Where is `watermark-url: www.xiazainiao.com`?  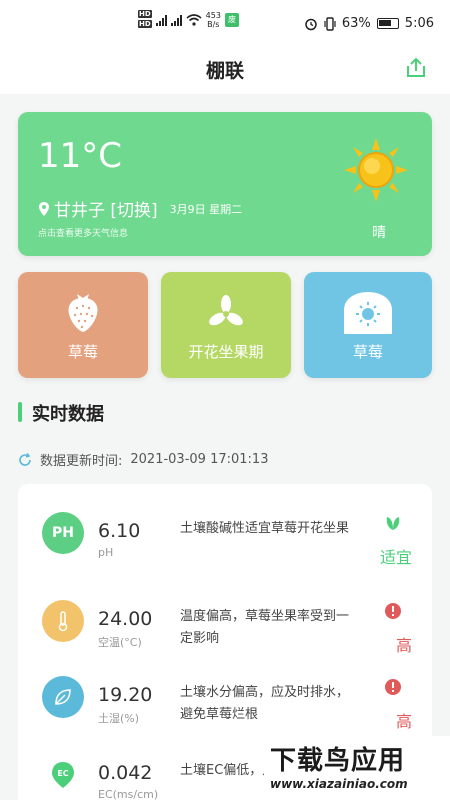
watermark-url: www.xiazainiao.com is located at coordinates (339, 784).